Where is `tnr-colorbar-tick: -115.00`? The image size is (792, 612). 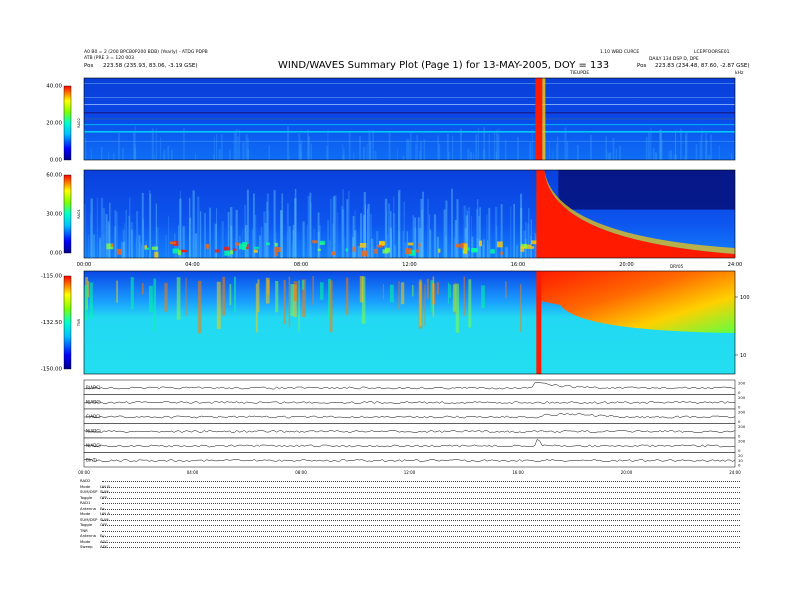 tnr-colorbar-tick: -115.00 is located at coordinates (52, 277).